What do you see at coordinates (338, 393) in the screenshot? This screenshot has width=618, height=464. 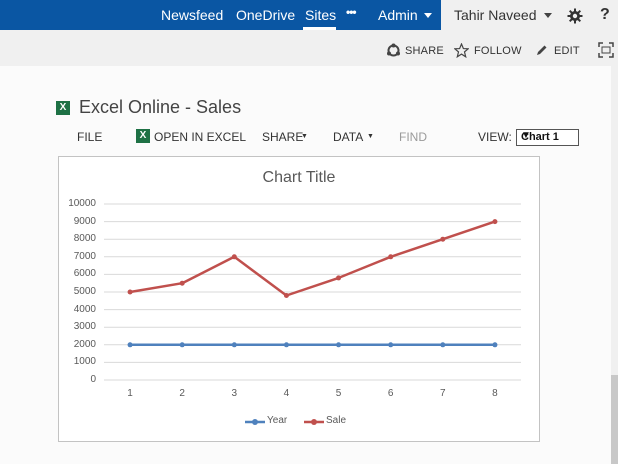 I see `x-tick-label: 5` at bounding box center [338, 393].